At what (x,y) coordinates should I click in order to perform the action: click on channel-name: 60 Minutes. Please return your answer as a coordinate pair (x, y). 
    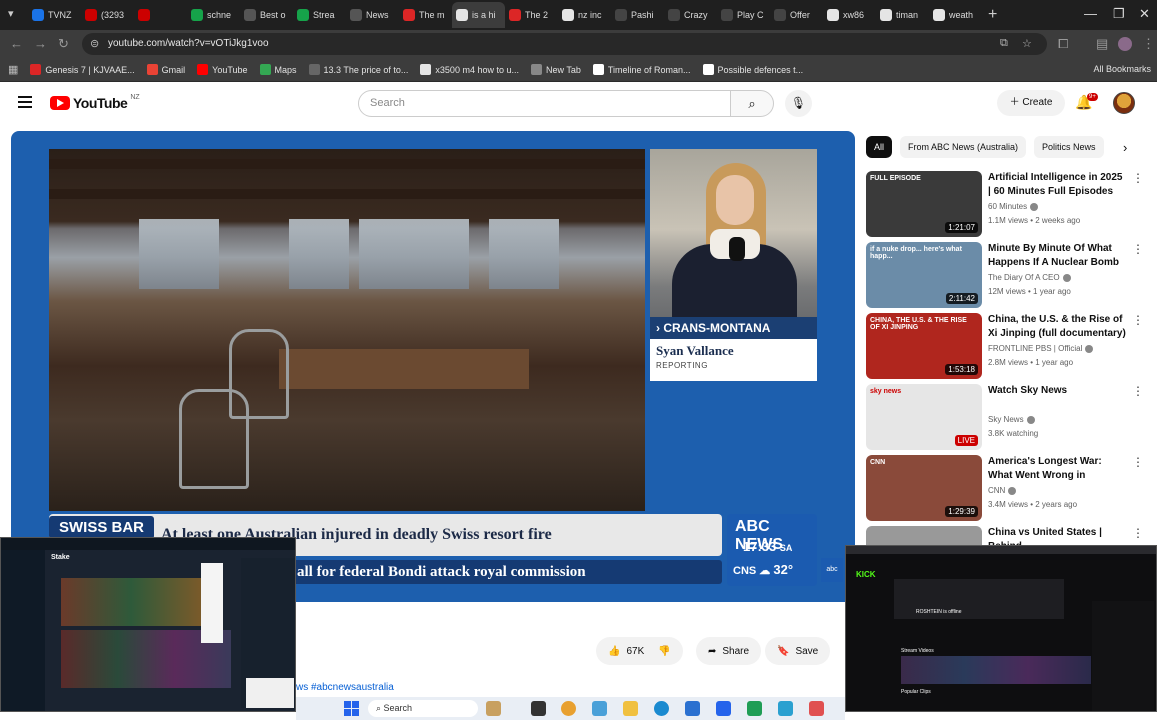
    Looking at the image, I should click on (1013, 206).